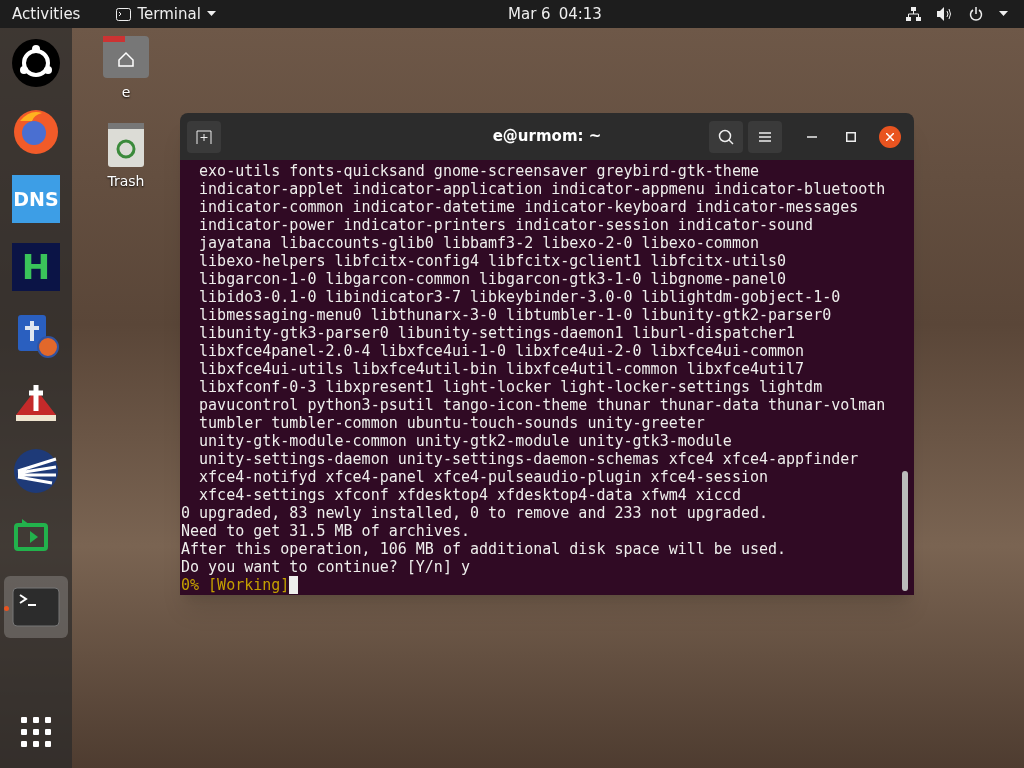 Image resolution: width=1024 pixels, height=768 pixels. Describe the element at coordinates (905, 531) in the screenshot. I see `scrollbar-thumb` at that location.